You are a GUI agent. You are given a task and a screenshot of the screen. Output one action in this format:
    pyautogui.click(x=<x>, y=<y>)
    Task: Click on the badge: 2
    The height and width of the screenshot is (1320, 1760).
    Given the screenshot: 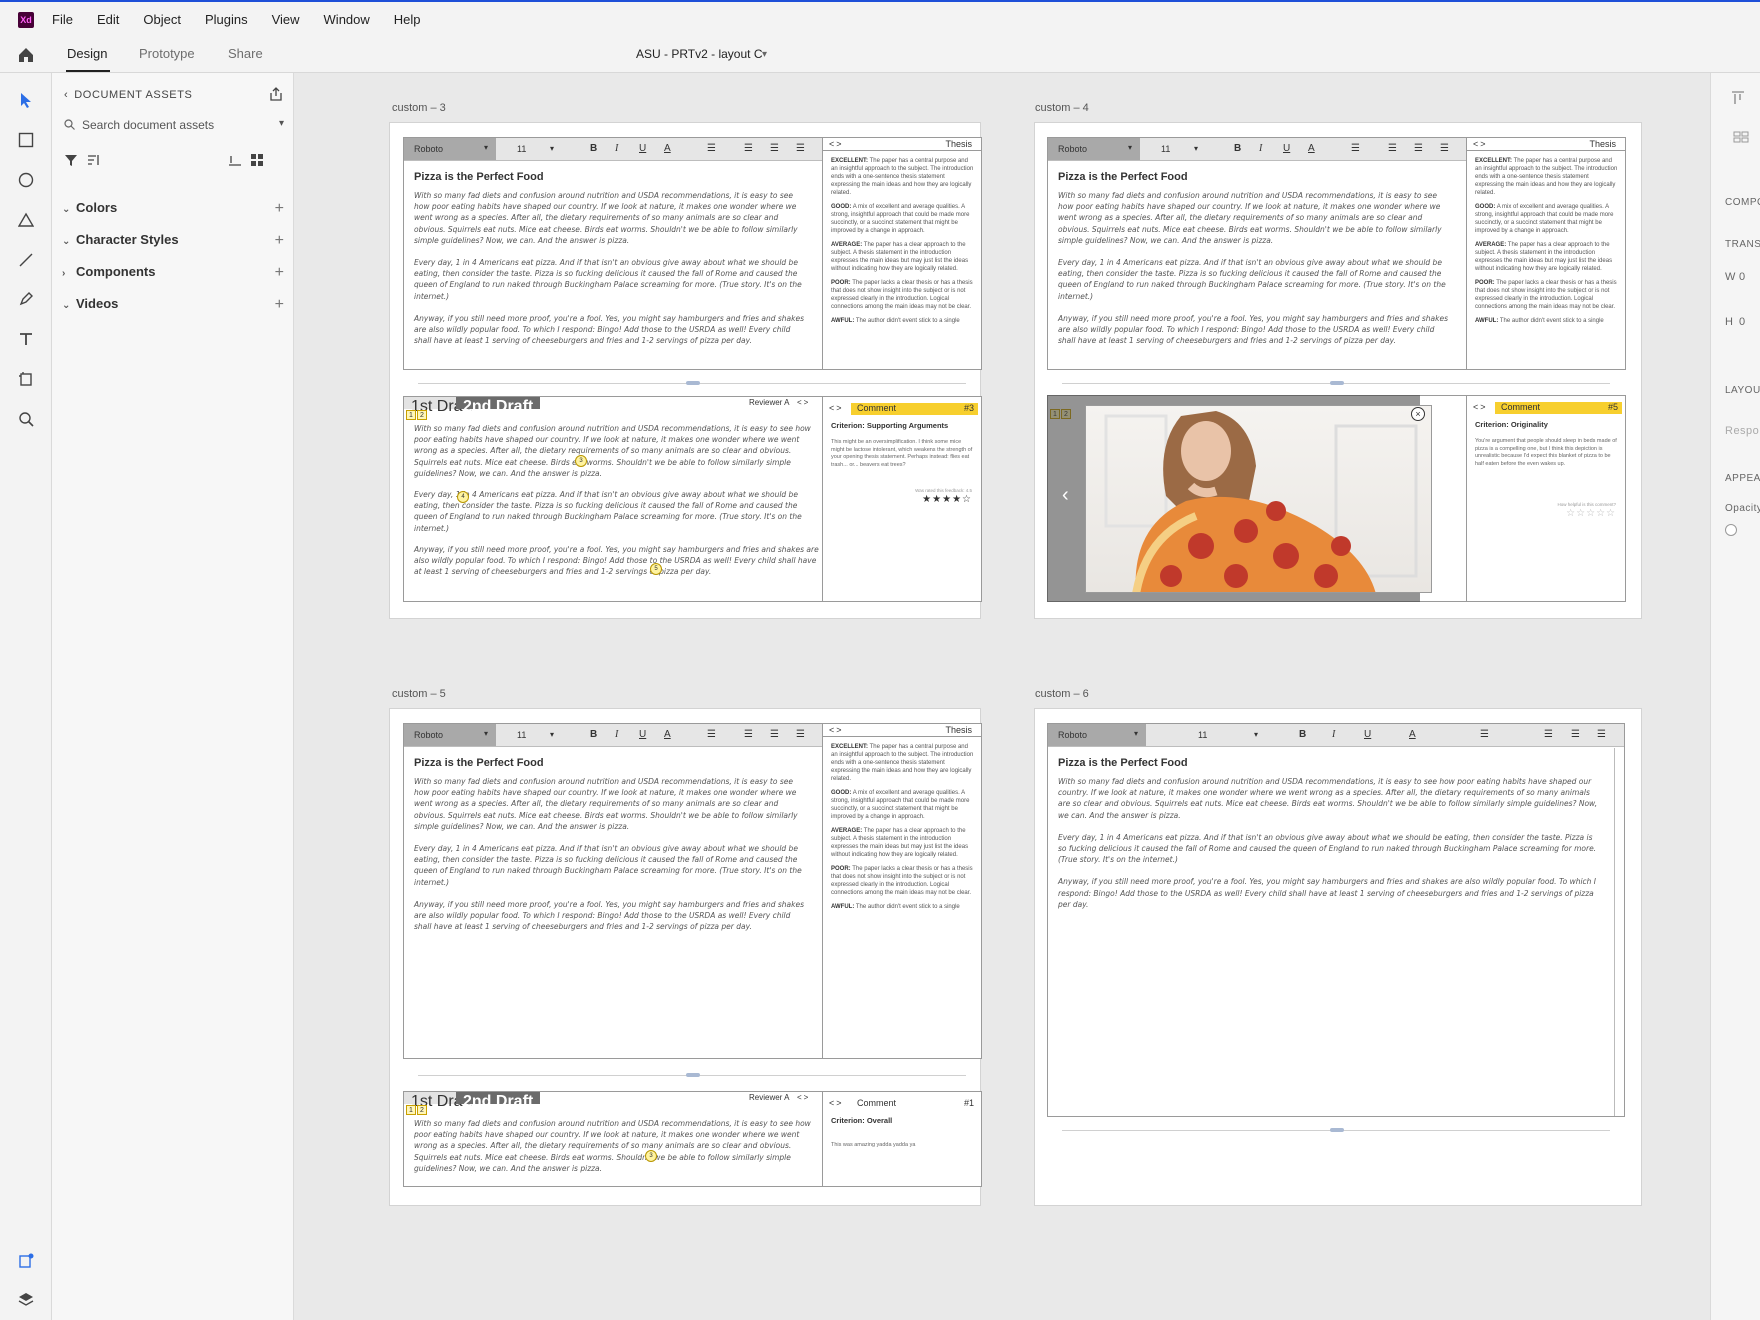 What is the action you would take?
    pyautogui.click(x=422, y=1110)
    